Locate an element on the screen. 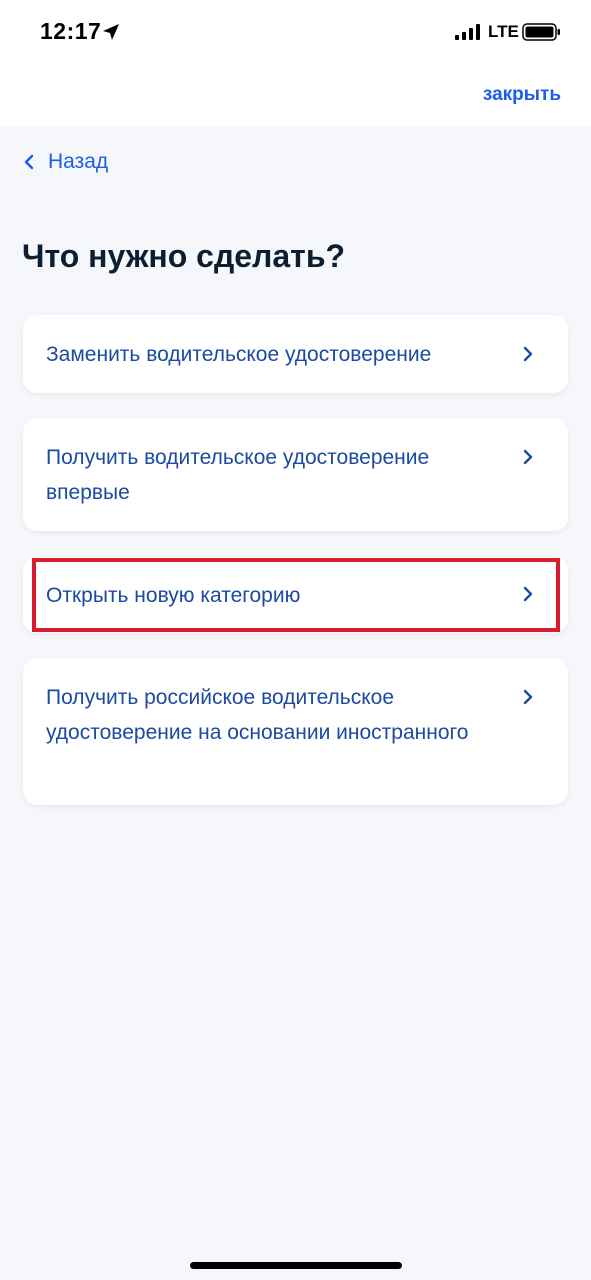 The height and width of the screenshot is (1280, 591). option-replace-license: Заменить водительское удостоверение is located at coordinates (295, 354).